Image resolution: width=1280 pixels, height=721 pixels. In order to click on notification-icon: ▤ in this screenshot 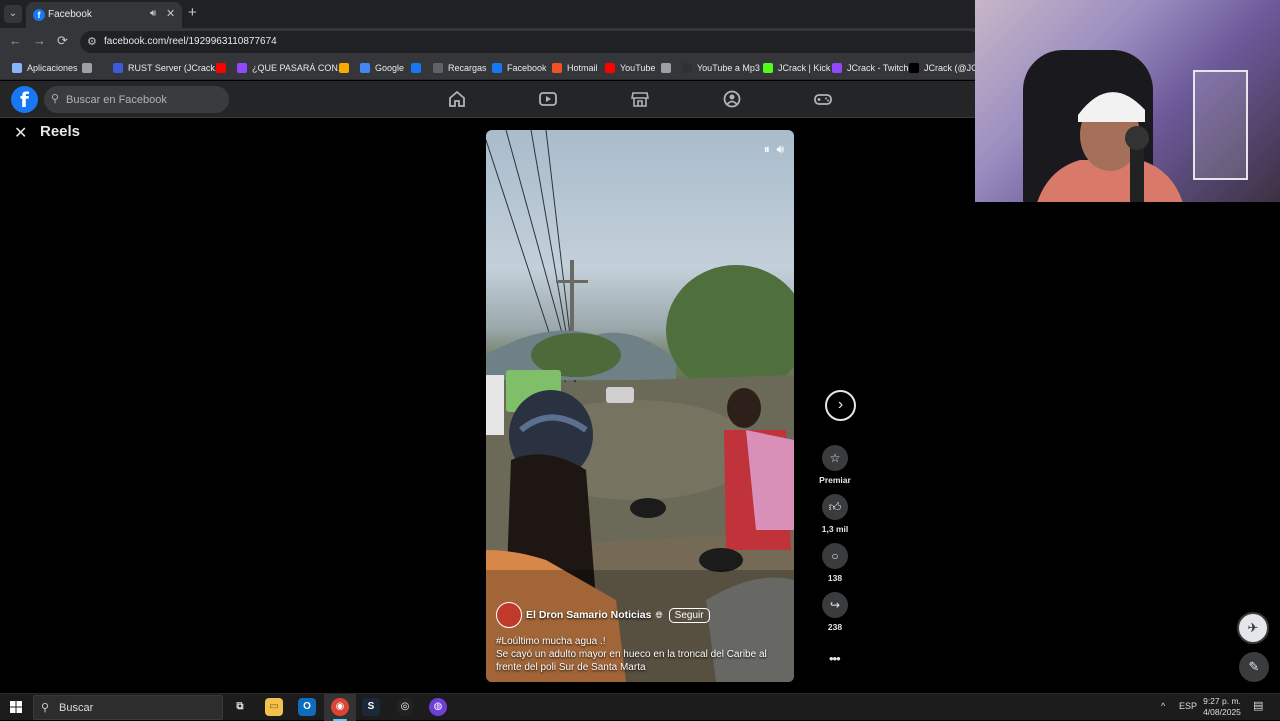, I will do `click(1258, 705)`.